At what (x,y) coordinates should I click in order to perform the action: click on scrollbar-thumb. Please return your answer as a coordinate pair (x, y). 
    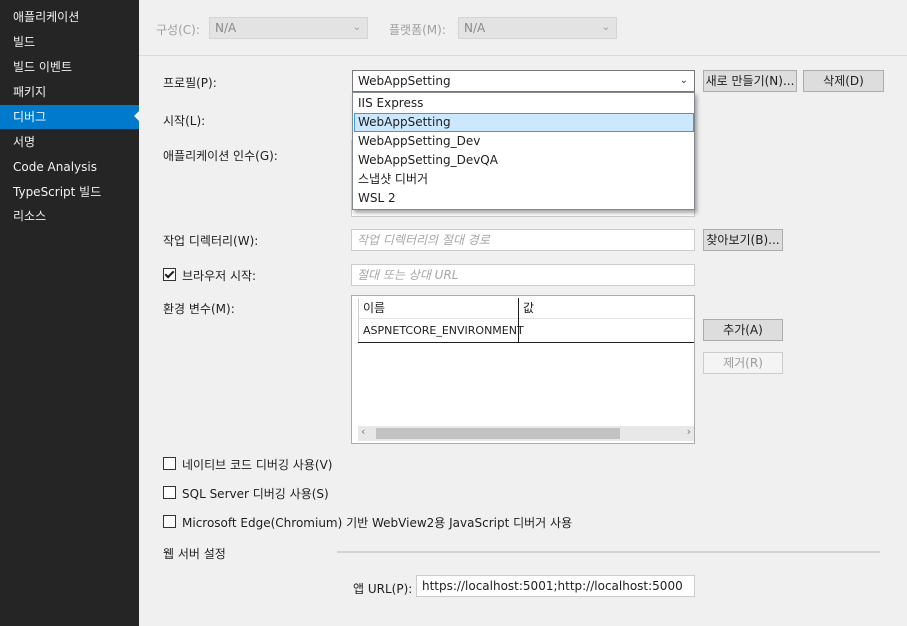
    Looking at the image, I should click on (498, 433).